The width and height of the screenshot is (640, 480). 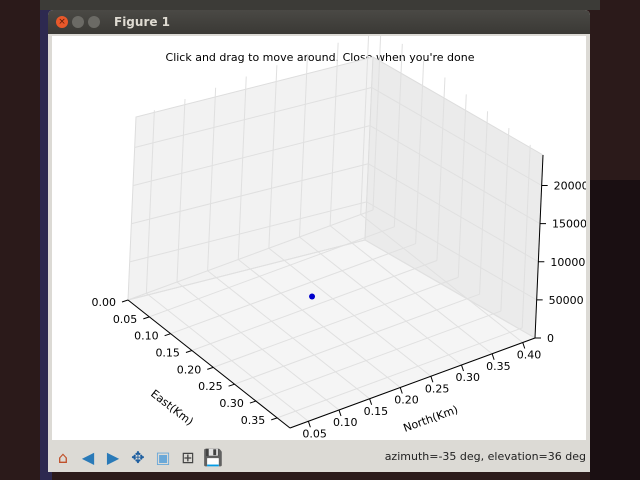 I want to click on title-bar: × Figure 1, so click(x=319, y=22).